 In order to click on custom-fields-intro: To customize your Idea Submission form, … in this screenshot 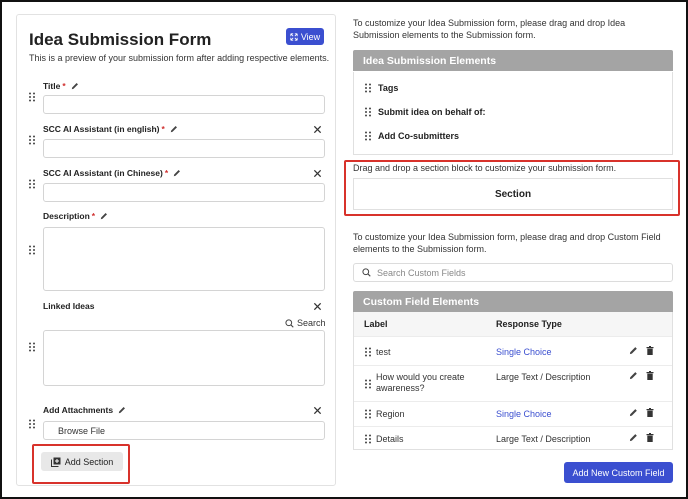, I will do `click(507, 243)`.